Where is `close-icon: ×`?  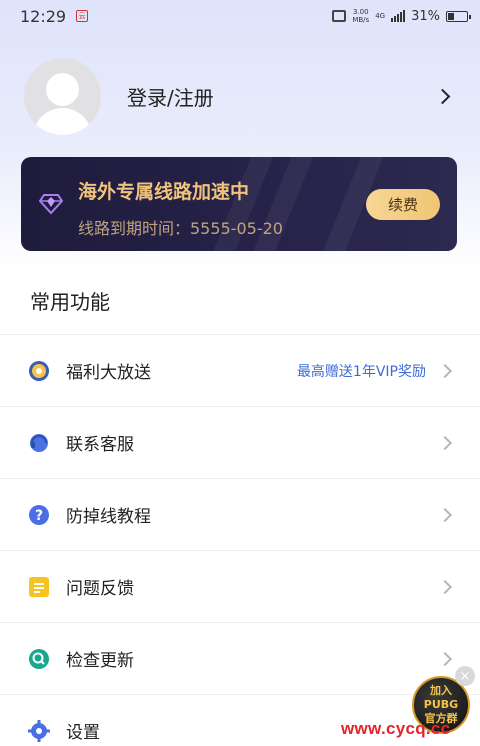
close-icon: × is located at coordinates (465, 676).